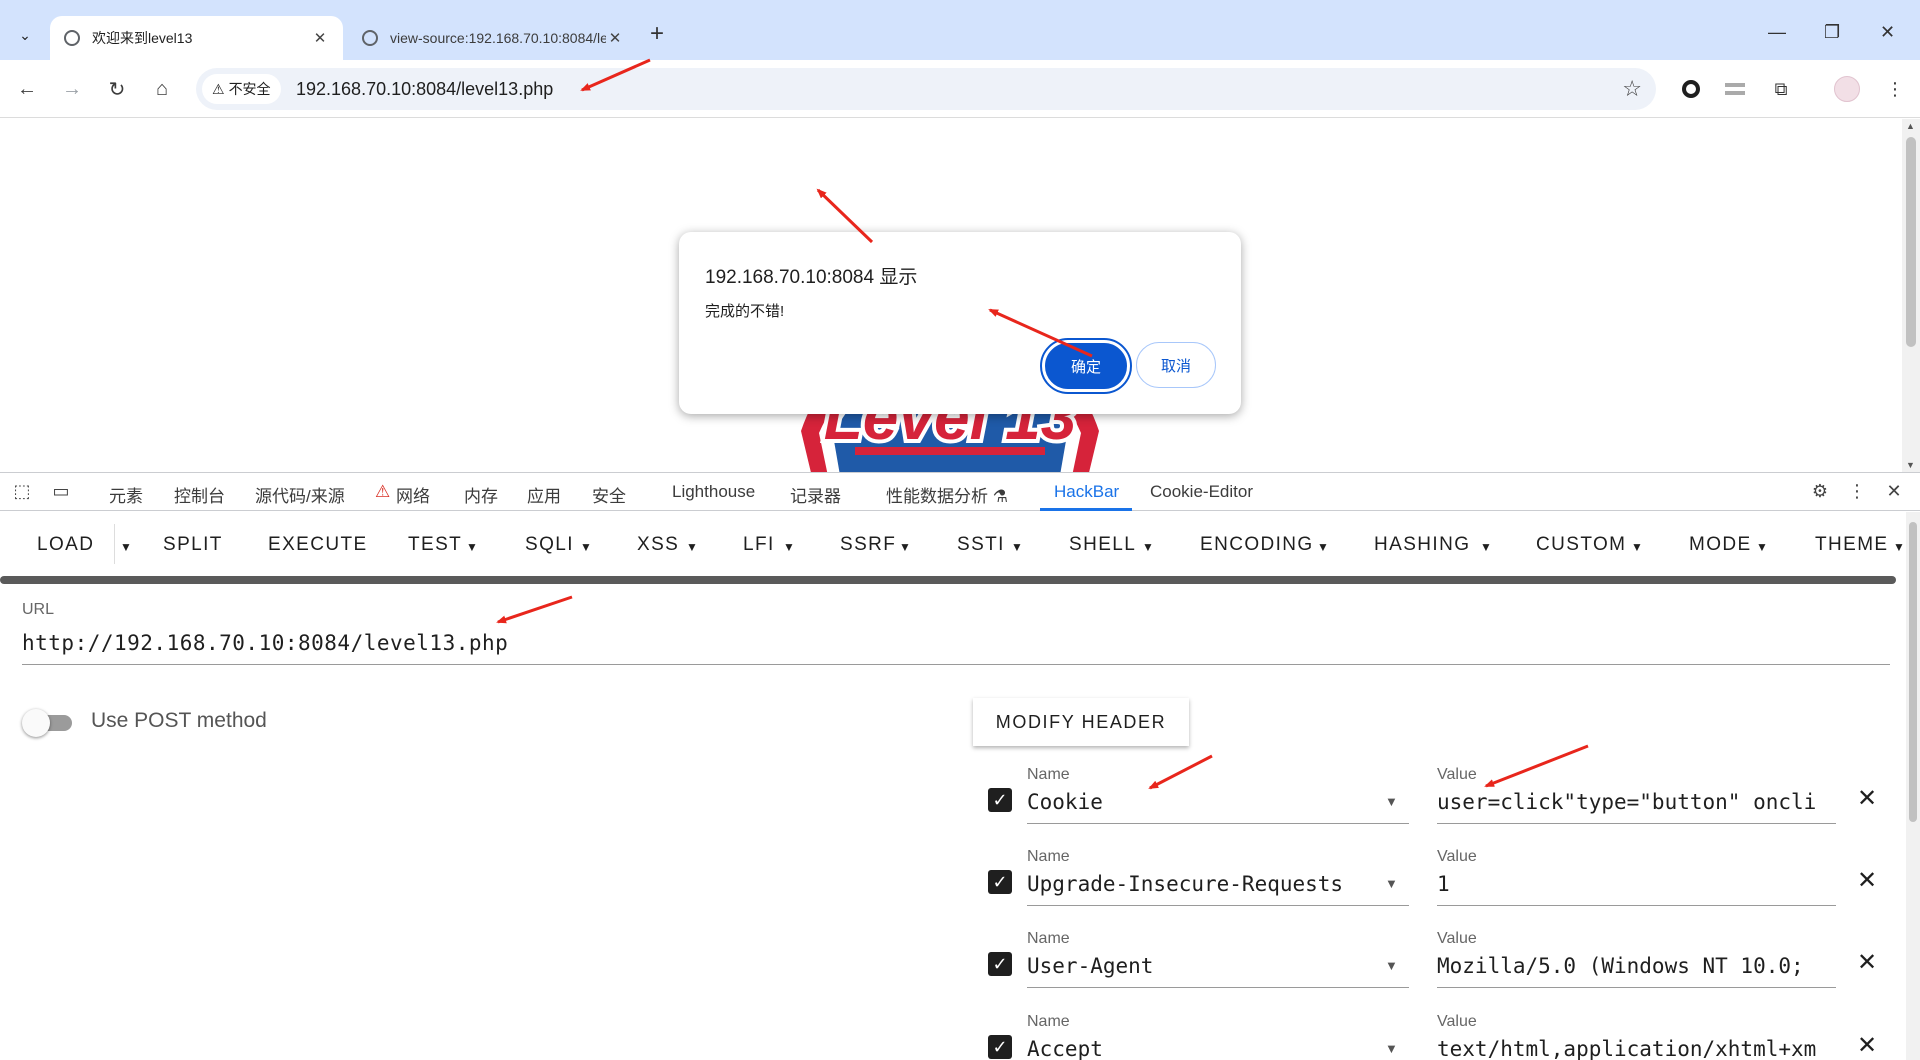 This screenshot has width=1920, height=1060. I want to click on dialog-ok-button: 确定, so click(1086, 366).